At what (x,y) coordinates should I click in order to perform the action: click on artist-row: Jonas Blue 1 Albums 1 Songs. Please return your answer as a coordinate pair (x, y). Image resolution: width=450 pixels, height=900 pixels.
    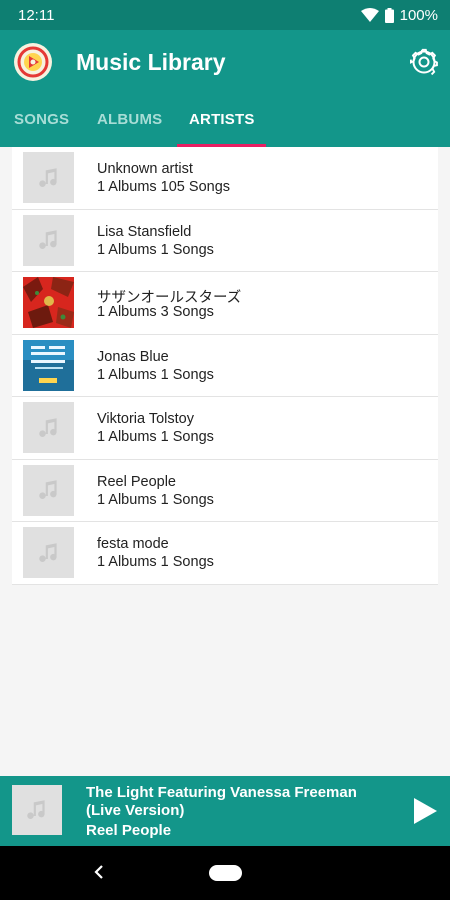
    Looking at the image, I should click on (225, 365).